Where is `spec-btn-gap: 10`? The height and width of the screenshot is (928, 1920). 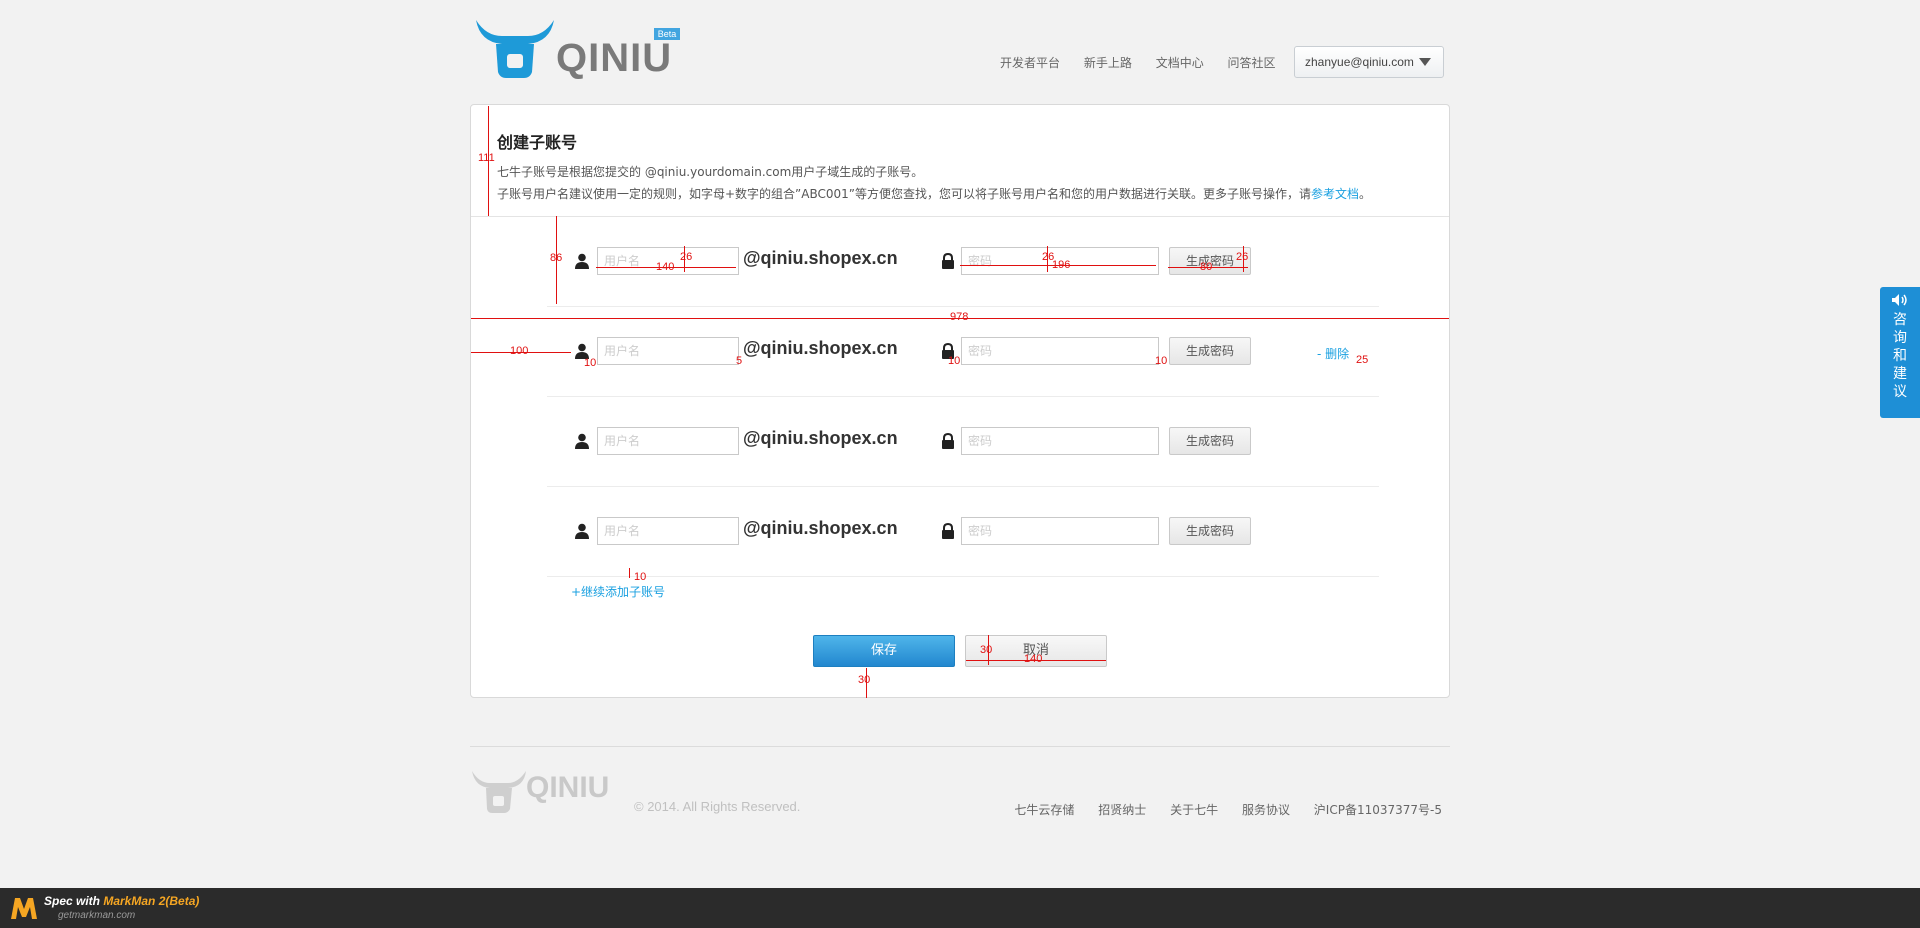
spec-btn-gap: 10 is located at coordinates (1161, 361).